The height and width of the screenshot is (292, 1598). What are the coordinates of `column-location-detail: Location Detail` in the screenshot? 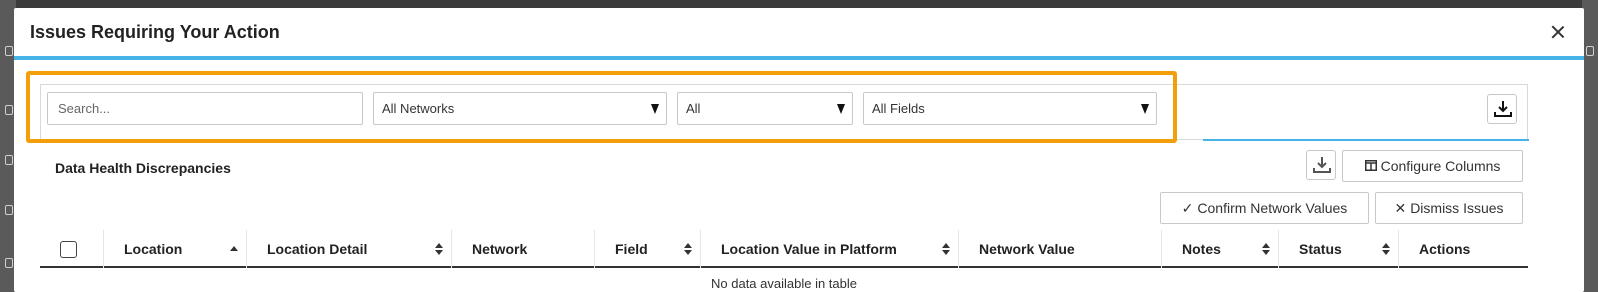 It's located at (349, 249).